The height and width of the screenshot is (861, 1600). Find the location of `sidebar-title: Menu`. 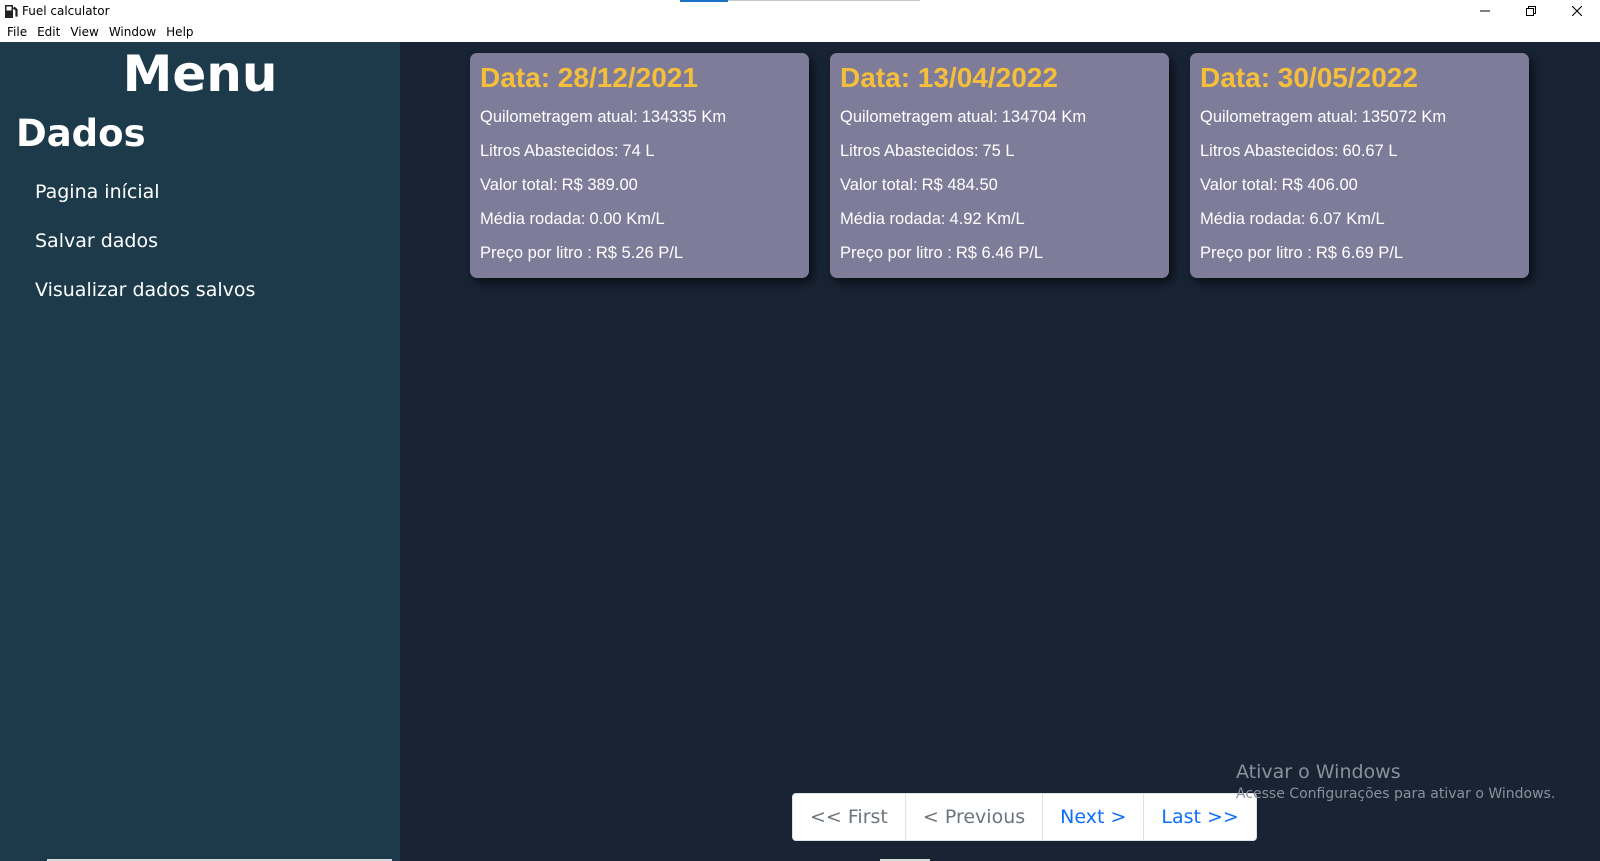

sidebar-title: Menu is located at coordinates (200, 74).